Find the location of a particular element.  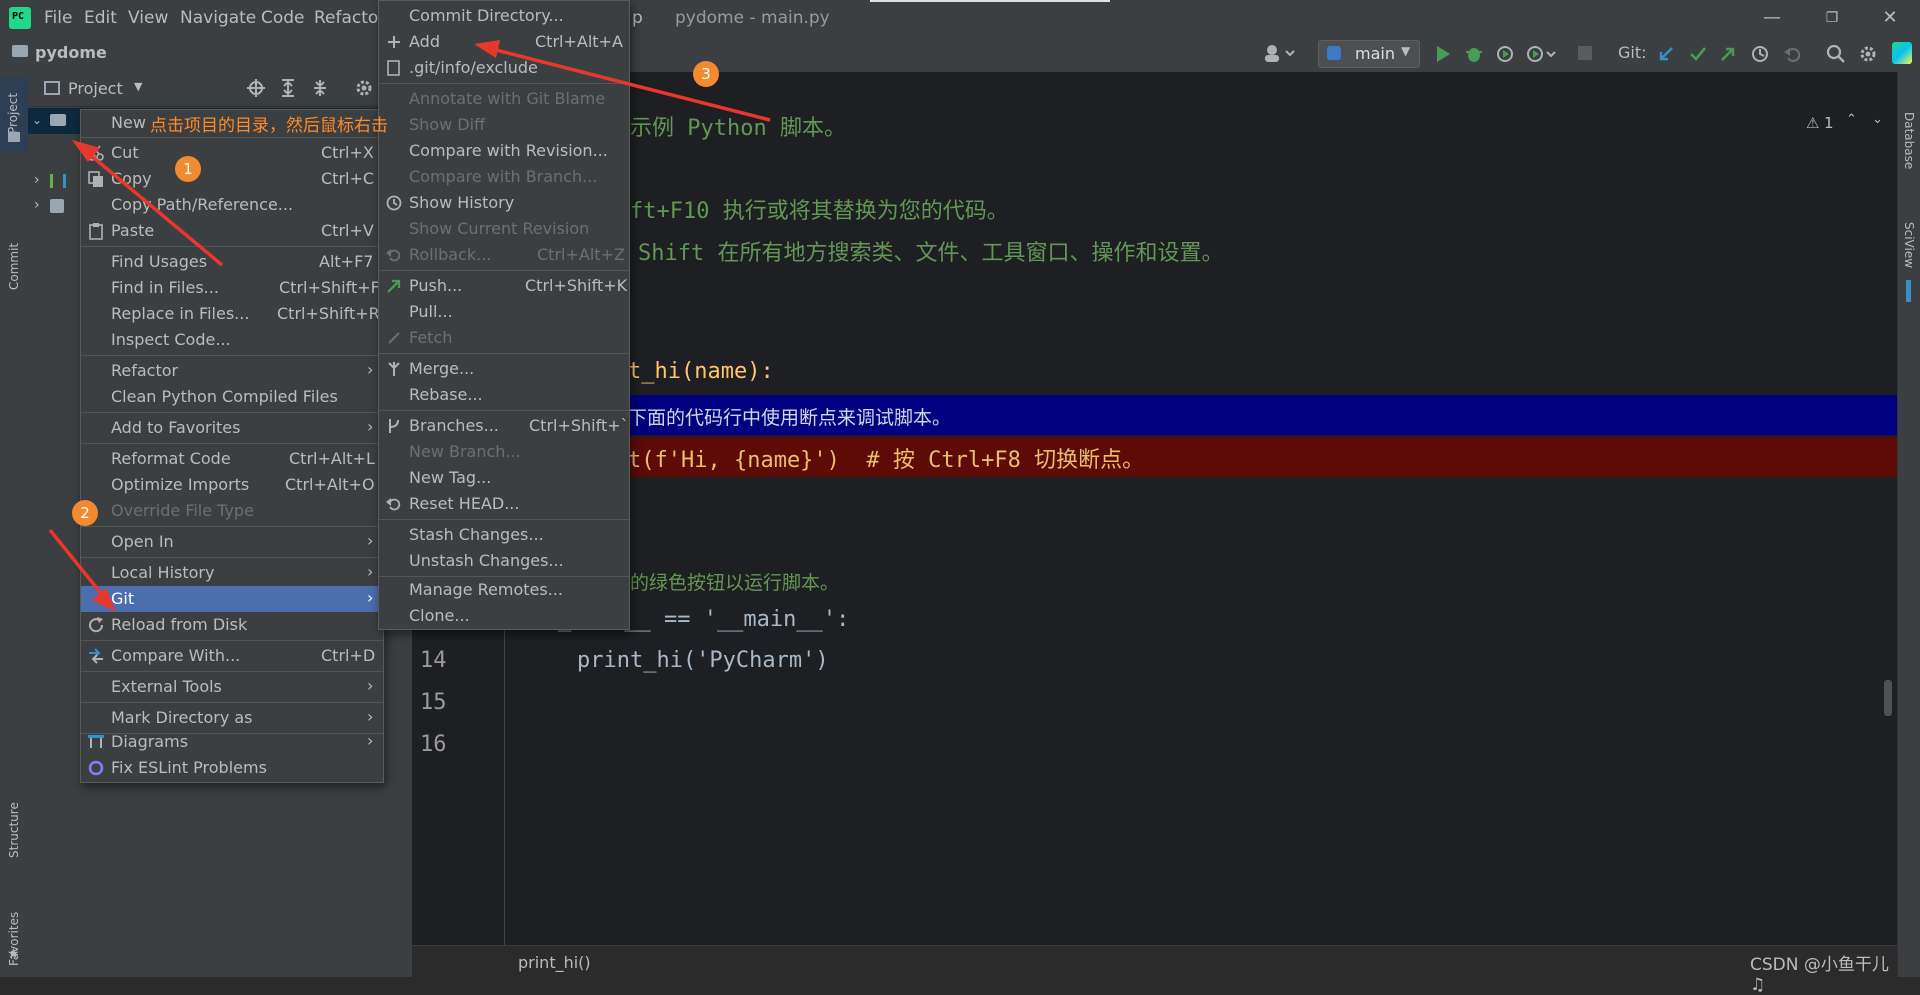

menu-view: View is located at coordinates (148, 18).